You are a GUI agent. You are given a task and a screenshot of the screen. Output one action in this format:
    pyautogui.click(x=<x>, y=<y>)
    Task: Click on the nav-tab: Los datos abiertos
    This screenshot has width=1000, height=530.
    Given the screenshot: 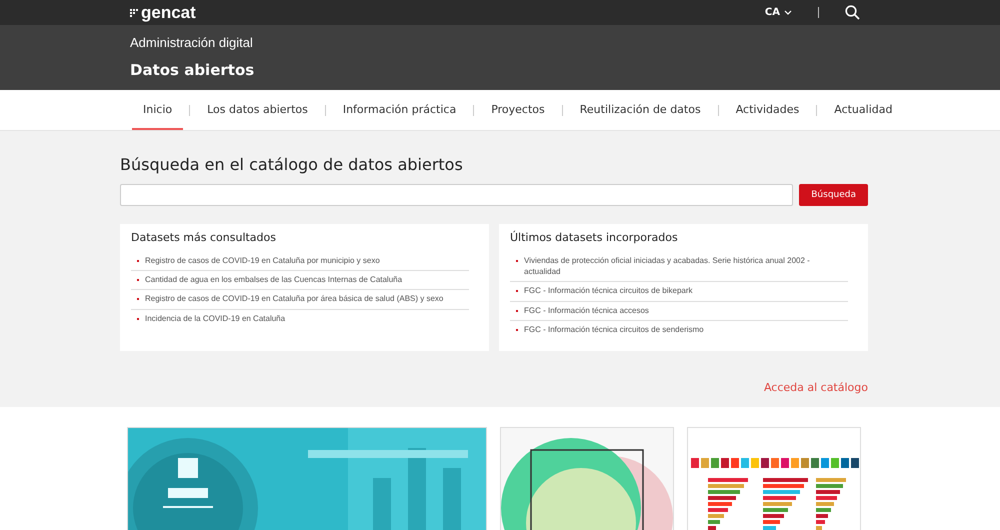 What is the action you would take?
    pyautogui.click(x=257, y=110)
    